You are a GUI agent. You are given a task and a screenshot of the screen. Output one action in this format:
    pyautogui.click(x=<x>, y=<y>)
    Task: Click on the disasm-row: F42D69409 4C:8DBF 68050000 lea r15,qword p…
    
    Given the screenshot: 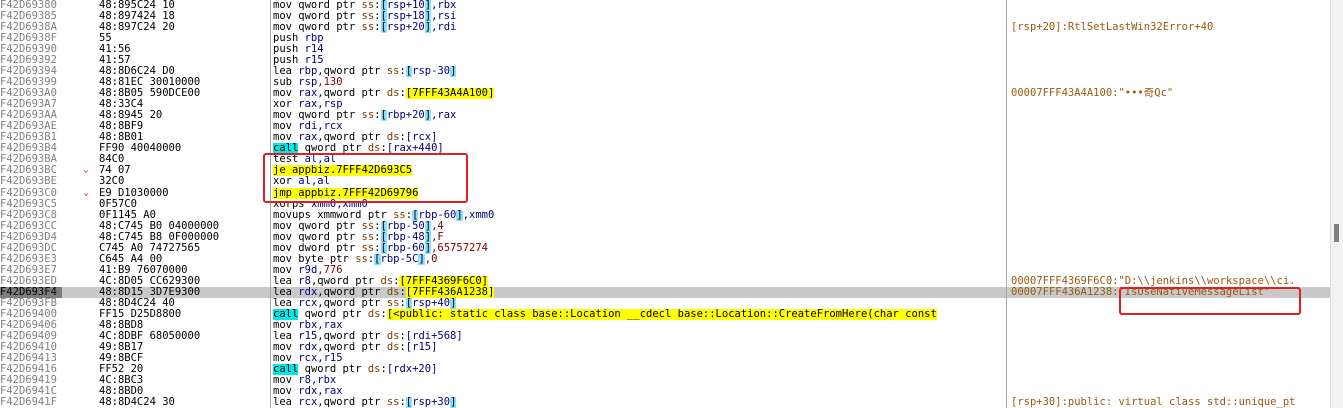 What is the action you would take?
    pyautogui.click(x=665, y=336)
    